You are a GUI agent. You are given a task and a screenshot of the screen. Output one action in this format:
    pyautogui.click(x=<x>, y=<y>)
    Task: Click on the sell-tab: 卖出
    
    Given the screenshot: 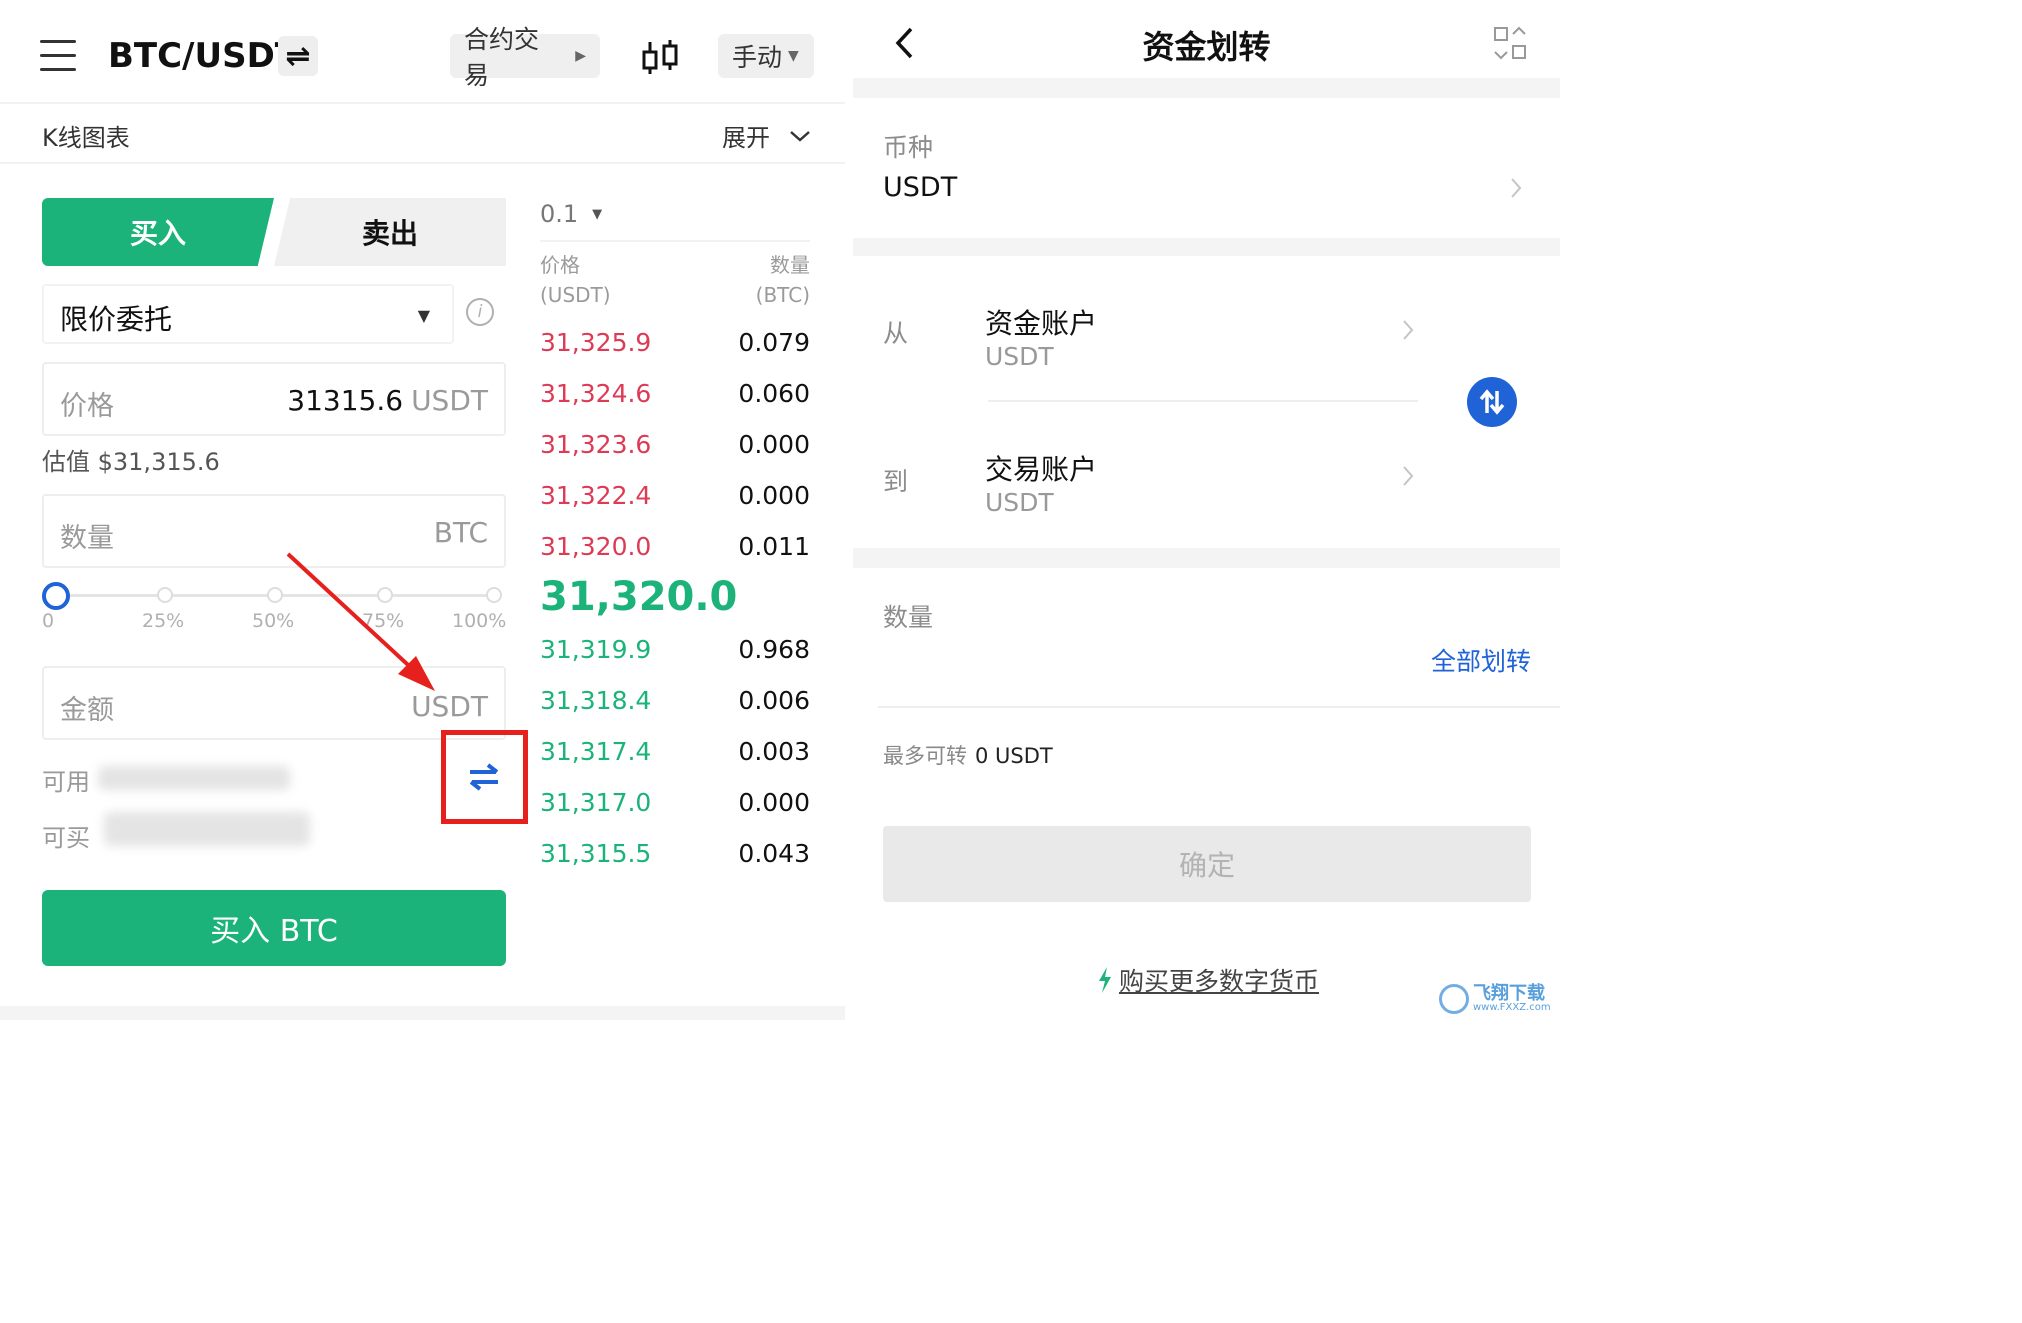 What is the action you would take?
    pyautogui.click(x=390, y=232)
    